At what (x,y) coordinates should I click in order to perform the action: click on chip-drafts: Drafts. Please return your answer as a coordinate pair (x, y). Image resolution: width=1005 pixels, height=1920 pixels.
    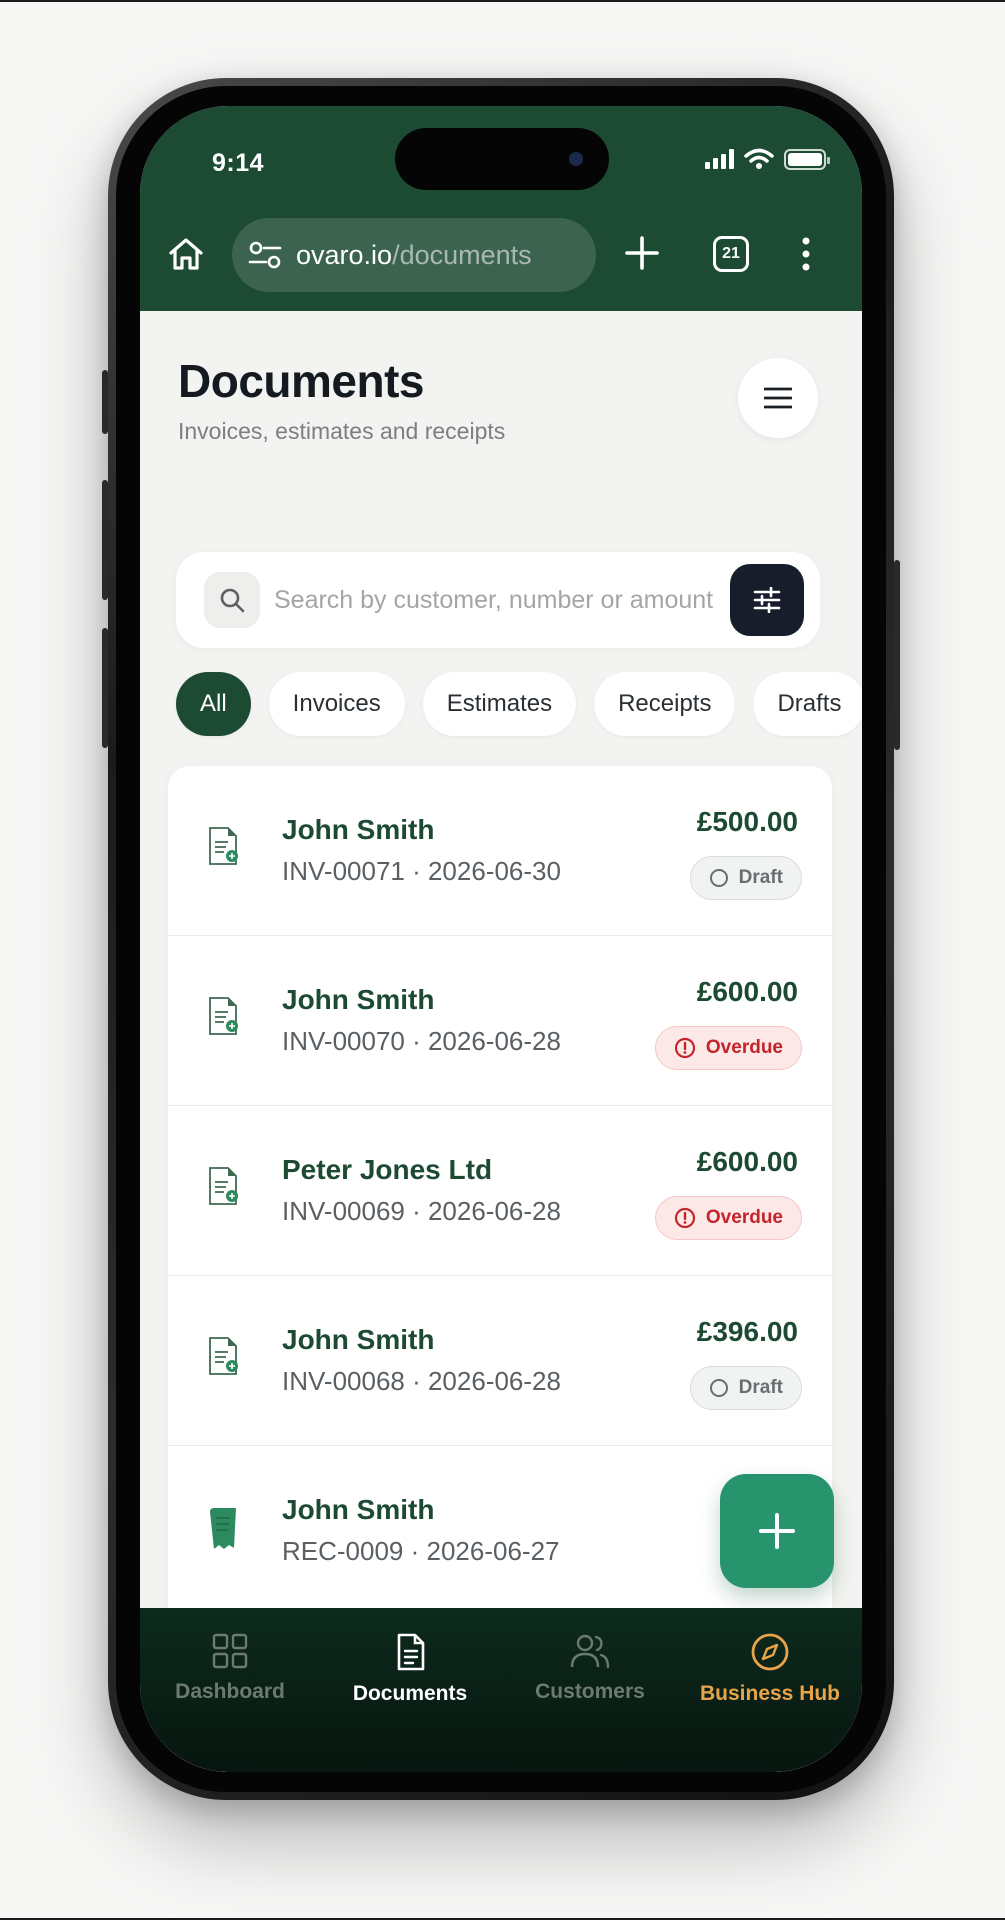
    Looking at the image, I should click on (807, 704).